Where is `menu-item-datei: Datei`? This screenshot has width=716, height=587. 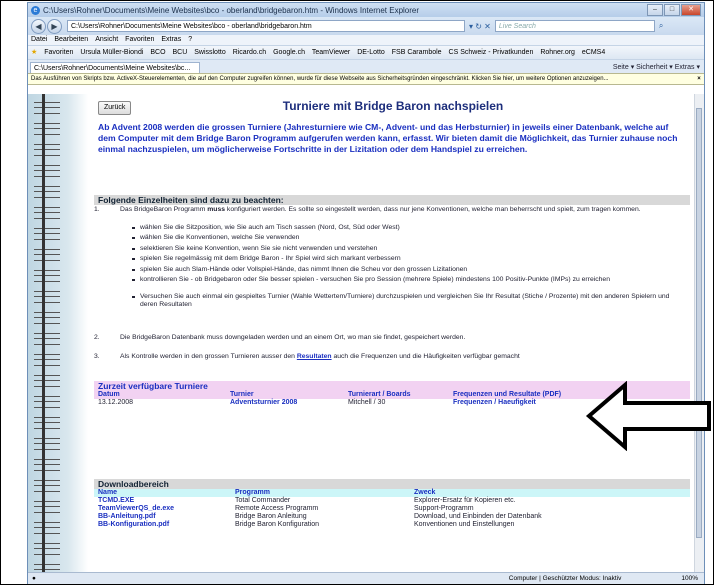
menu-item-datei: Datei is located at coordinates (39, 40).